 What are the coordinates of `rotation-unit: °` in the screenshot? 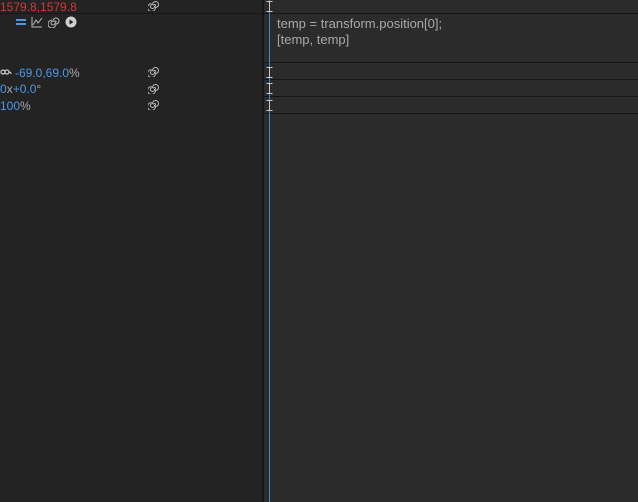 It's located at (39, 89).